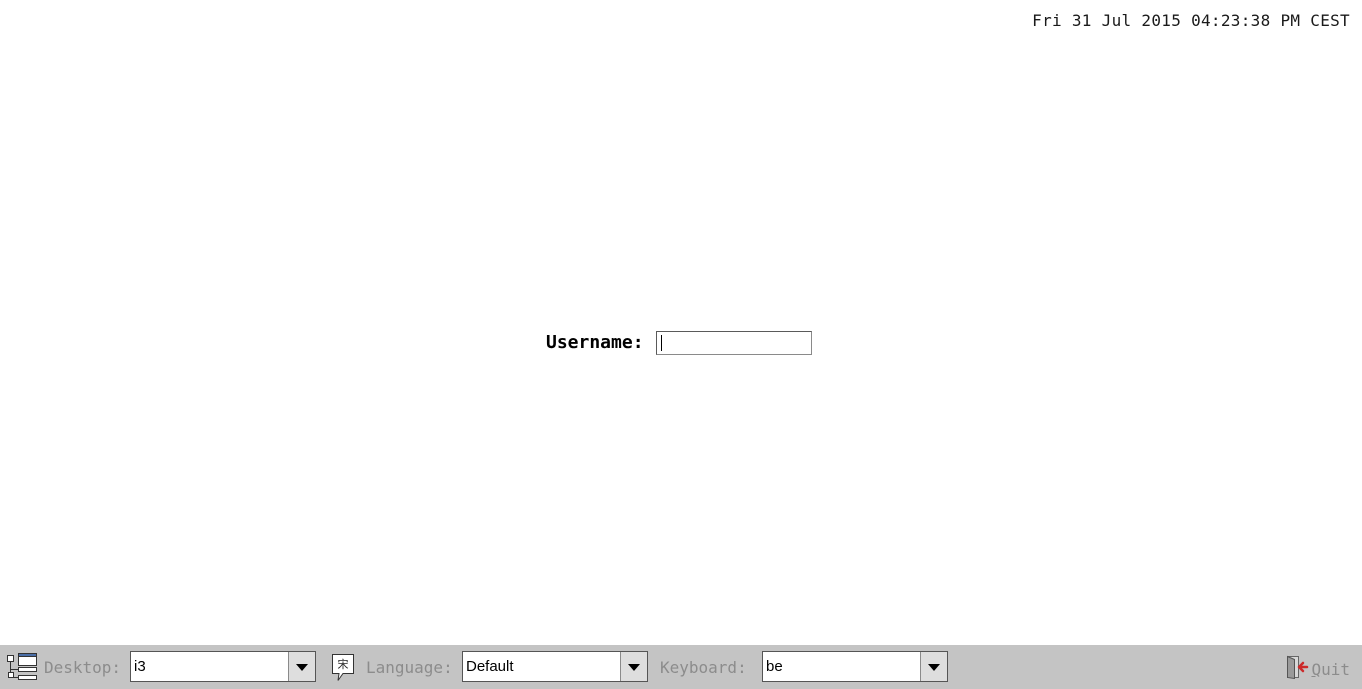 This screenshot has width=1362, height=689. What do you see at coordinates (343, 664) in the screenshot?
I see `svg-text: 宋` at bounding box center [343, 664].